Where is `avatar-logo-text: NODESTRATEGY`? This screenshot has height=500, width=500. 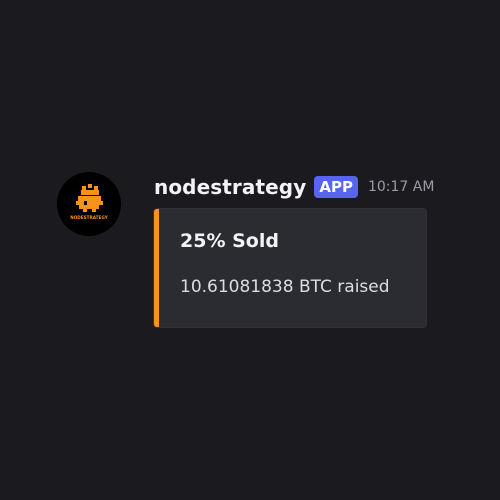
avatar-logo-text: NODESTRATEGY is located at coordinates (89, 217).